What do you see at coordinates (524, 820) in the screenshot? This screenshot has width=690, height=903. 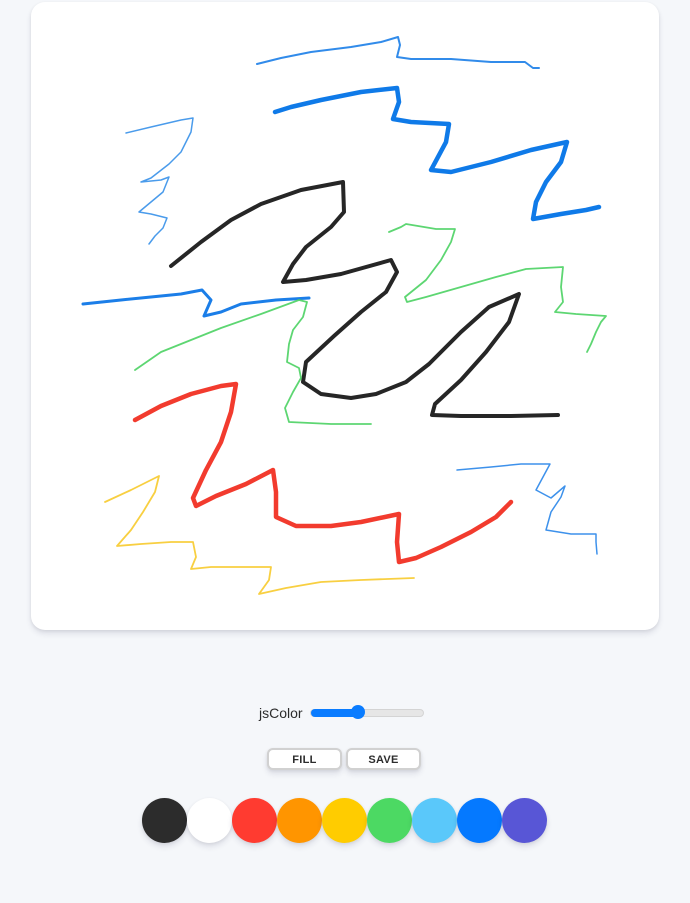 I see `color-swatch-purple` at bounding box center [524, 820].